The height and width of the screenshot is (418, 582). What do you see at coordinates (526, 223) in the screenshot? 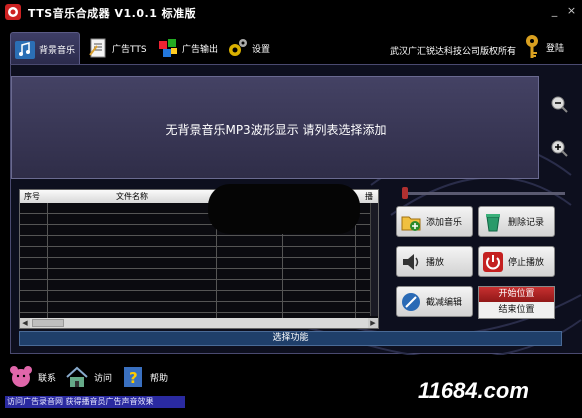
I see `delete-record-label: 删除记录` at bounding box center [526, 223].